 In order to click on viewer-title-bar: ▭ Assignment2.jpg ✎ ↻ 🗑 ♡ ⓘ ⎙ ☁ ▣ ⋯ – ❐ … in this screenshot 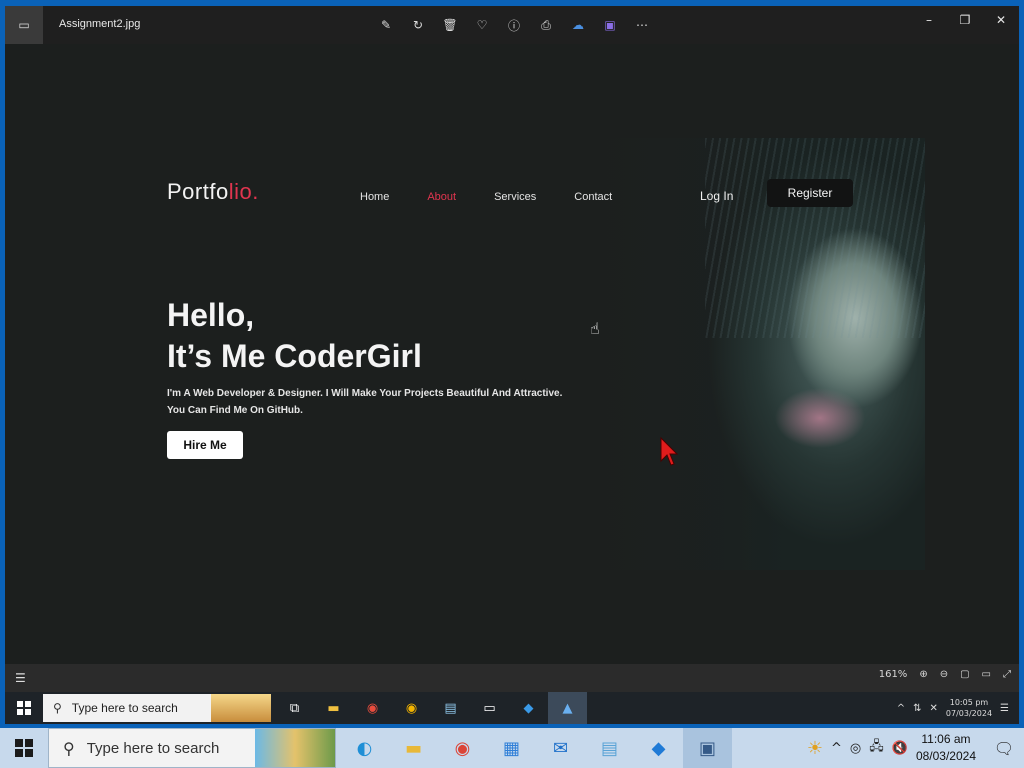, I will do `click(512, 25)`.